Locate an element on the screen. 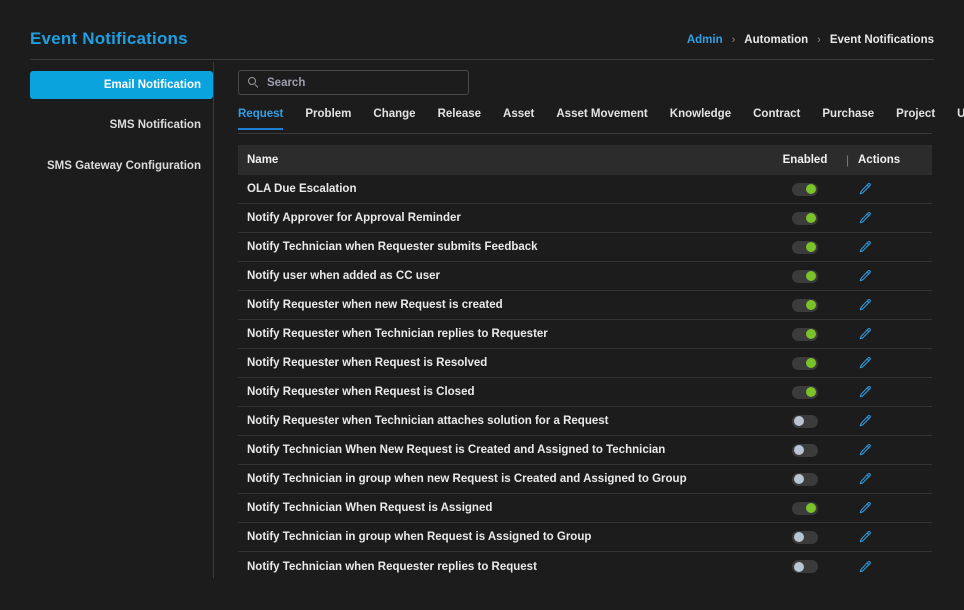  notification-name: OLA Due Escalation is located at coordinates (302, 189).